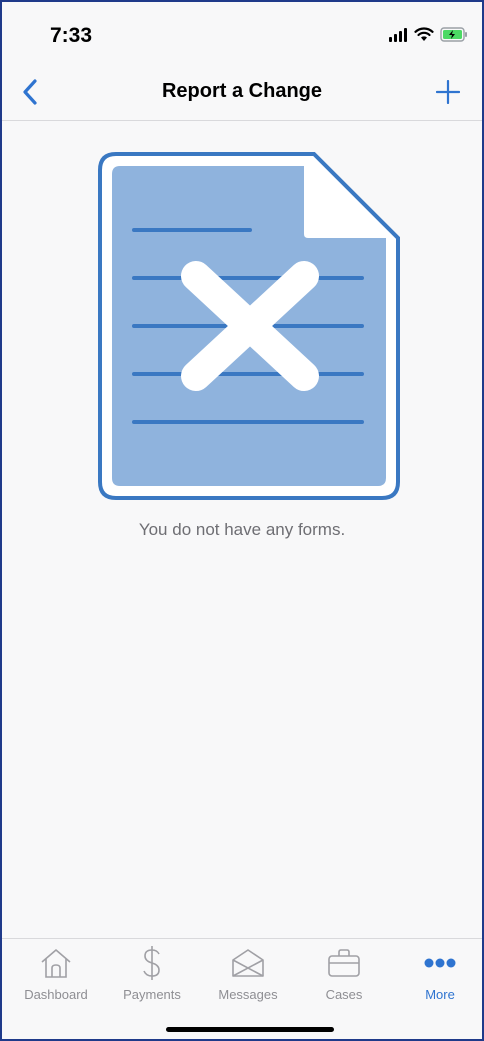 This screenshot has width=484, height=1041. Describe the element at coordinates (56, 994) in the screenshot. I see `tab-label: Dashboard` at that location.